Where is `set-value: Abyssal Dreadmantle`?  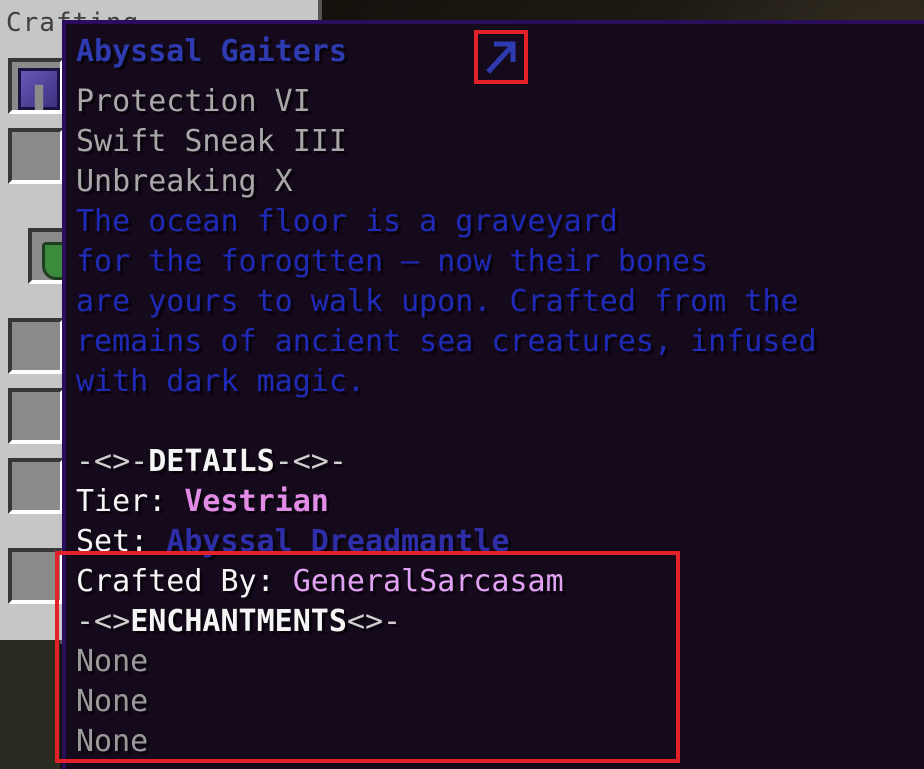
set-value: Abyssal Dreadmantle is located at coordinates (338, 541).